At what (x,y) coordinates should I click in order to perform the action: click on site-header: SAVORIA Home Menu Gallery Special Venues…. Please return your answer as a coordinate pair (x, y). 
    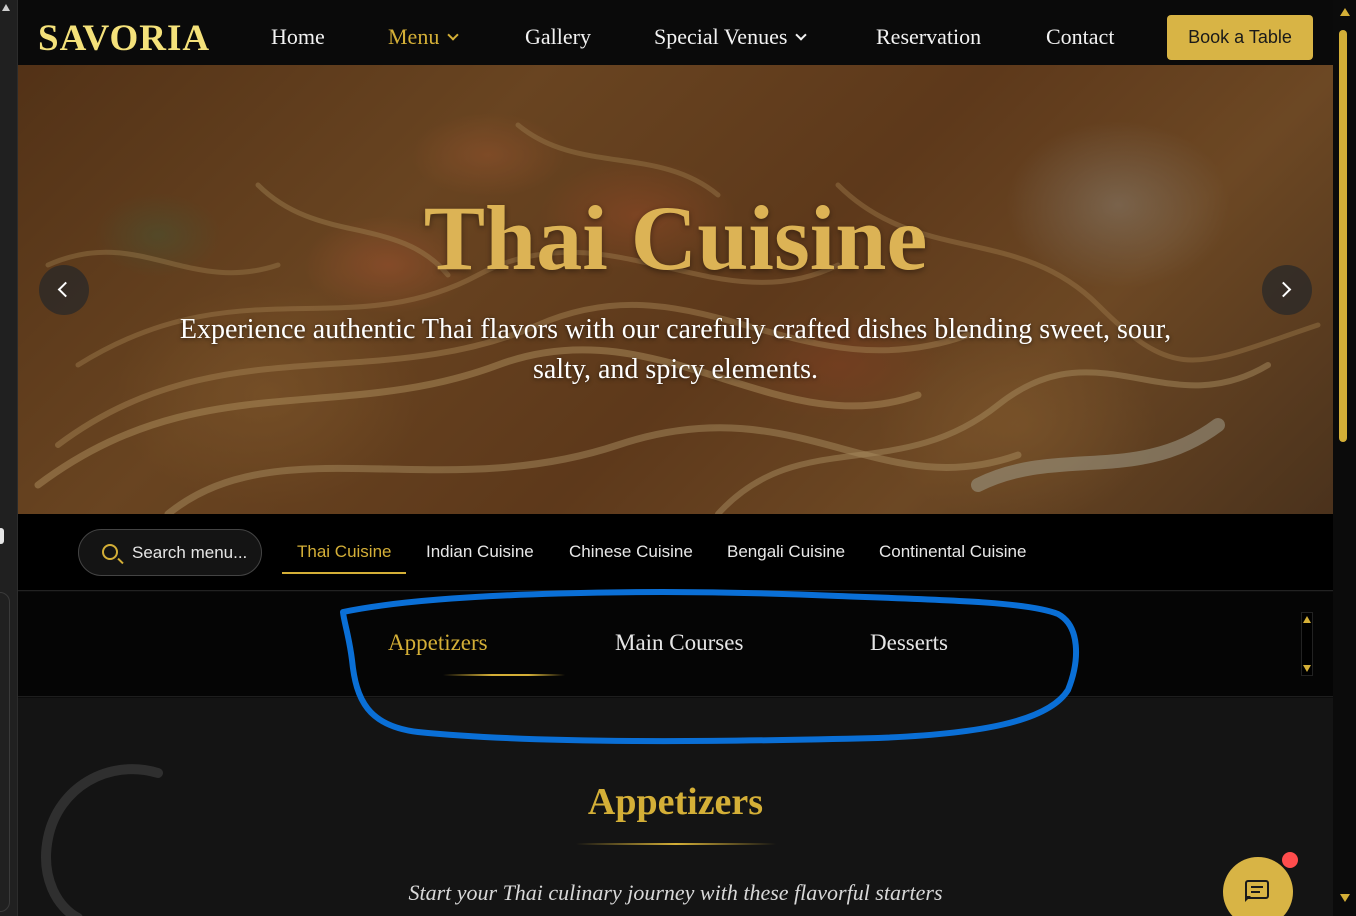
    Looking at the image, I should click on (675, 32).